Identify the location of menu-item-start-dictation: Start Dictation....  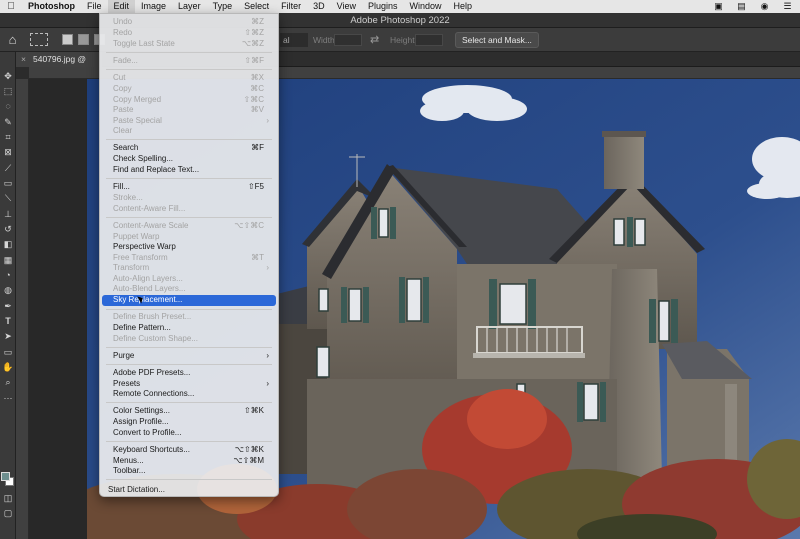
(189, 490).